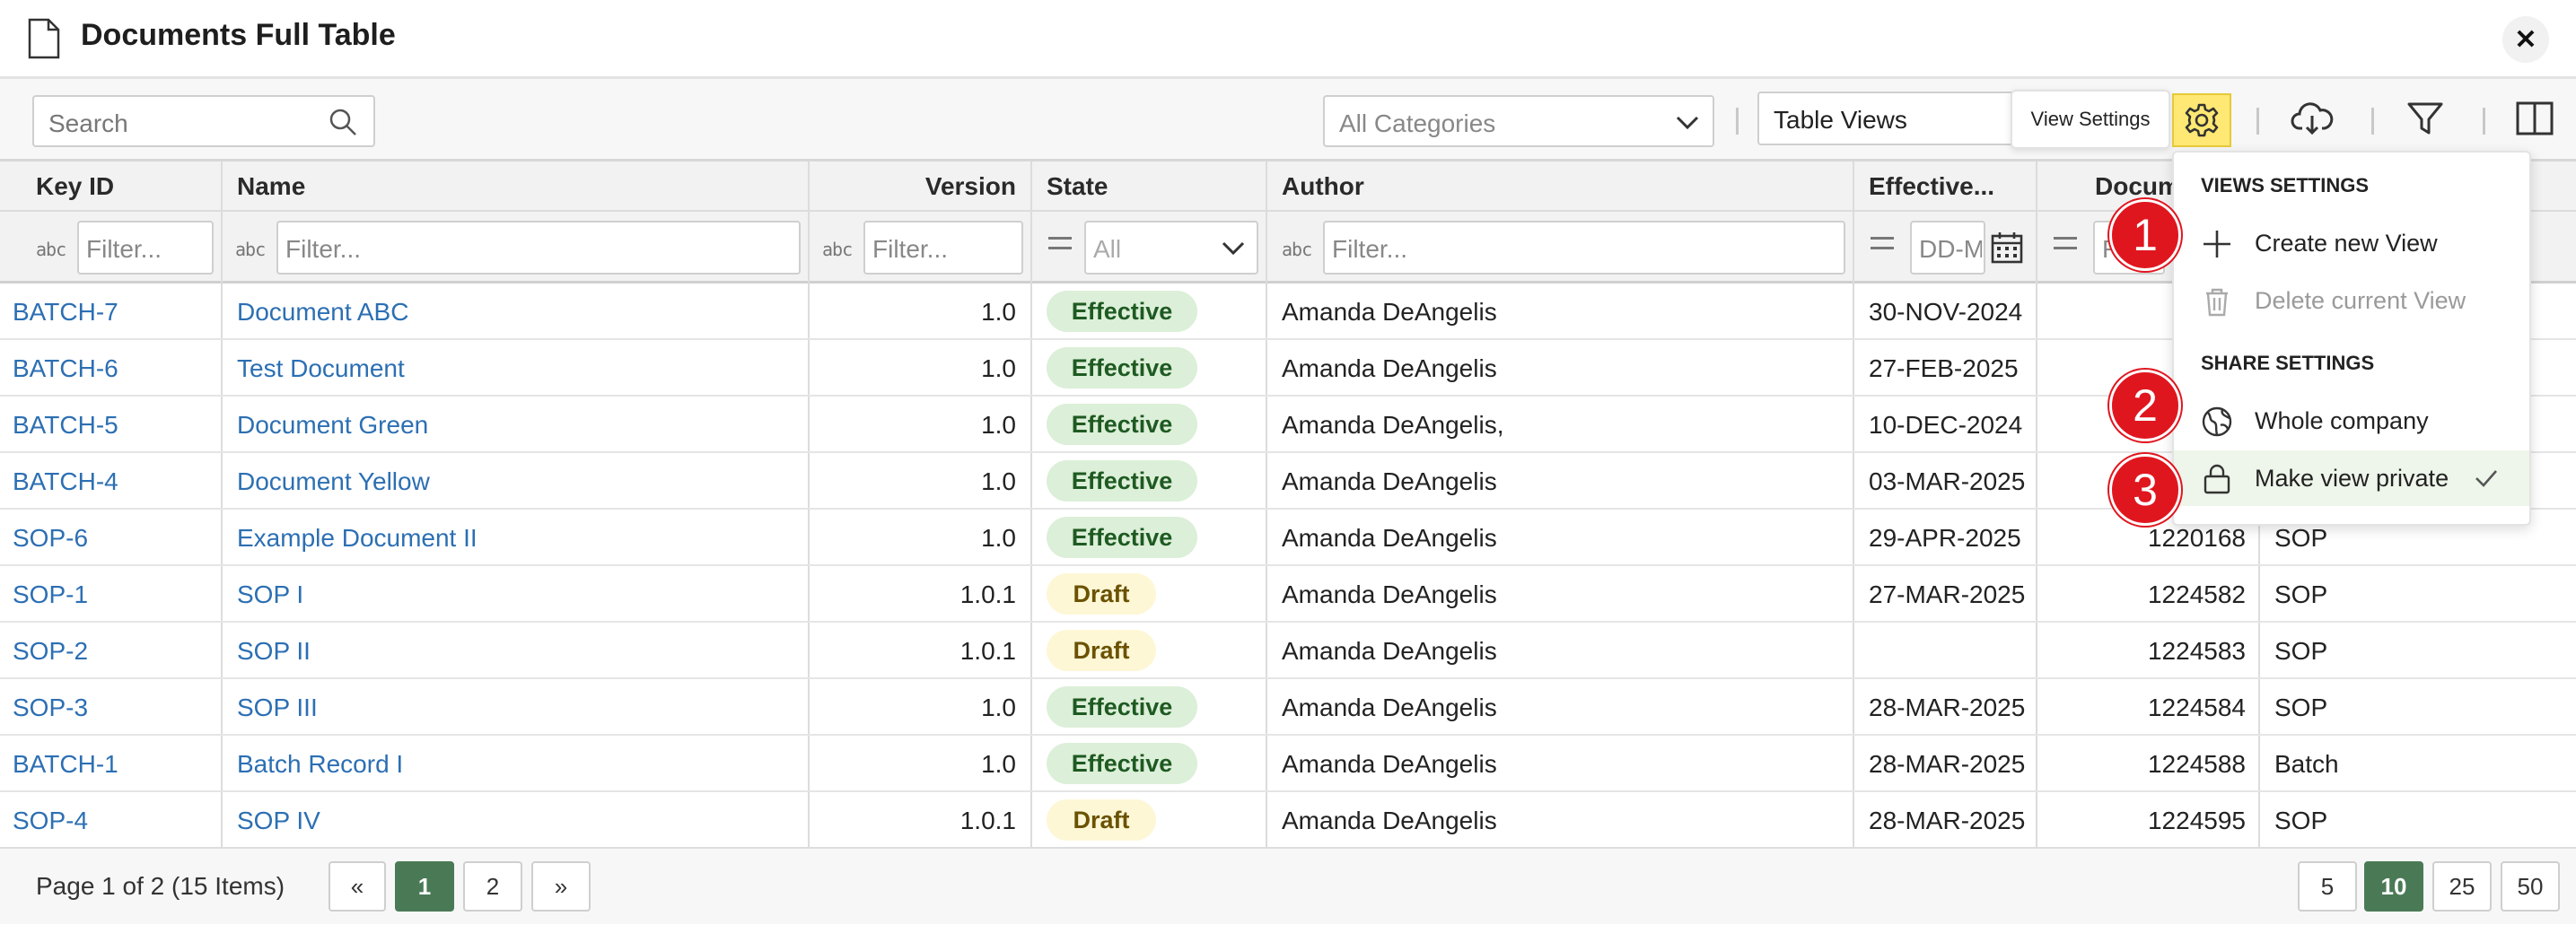  What do you see at coordinates (65, 312) in the screenshot?
I see `key-id-link: BATCH-7` at bounding box center [65, 312].